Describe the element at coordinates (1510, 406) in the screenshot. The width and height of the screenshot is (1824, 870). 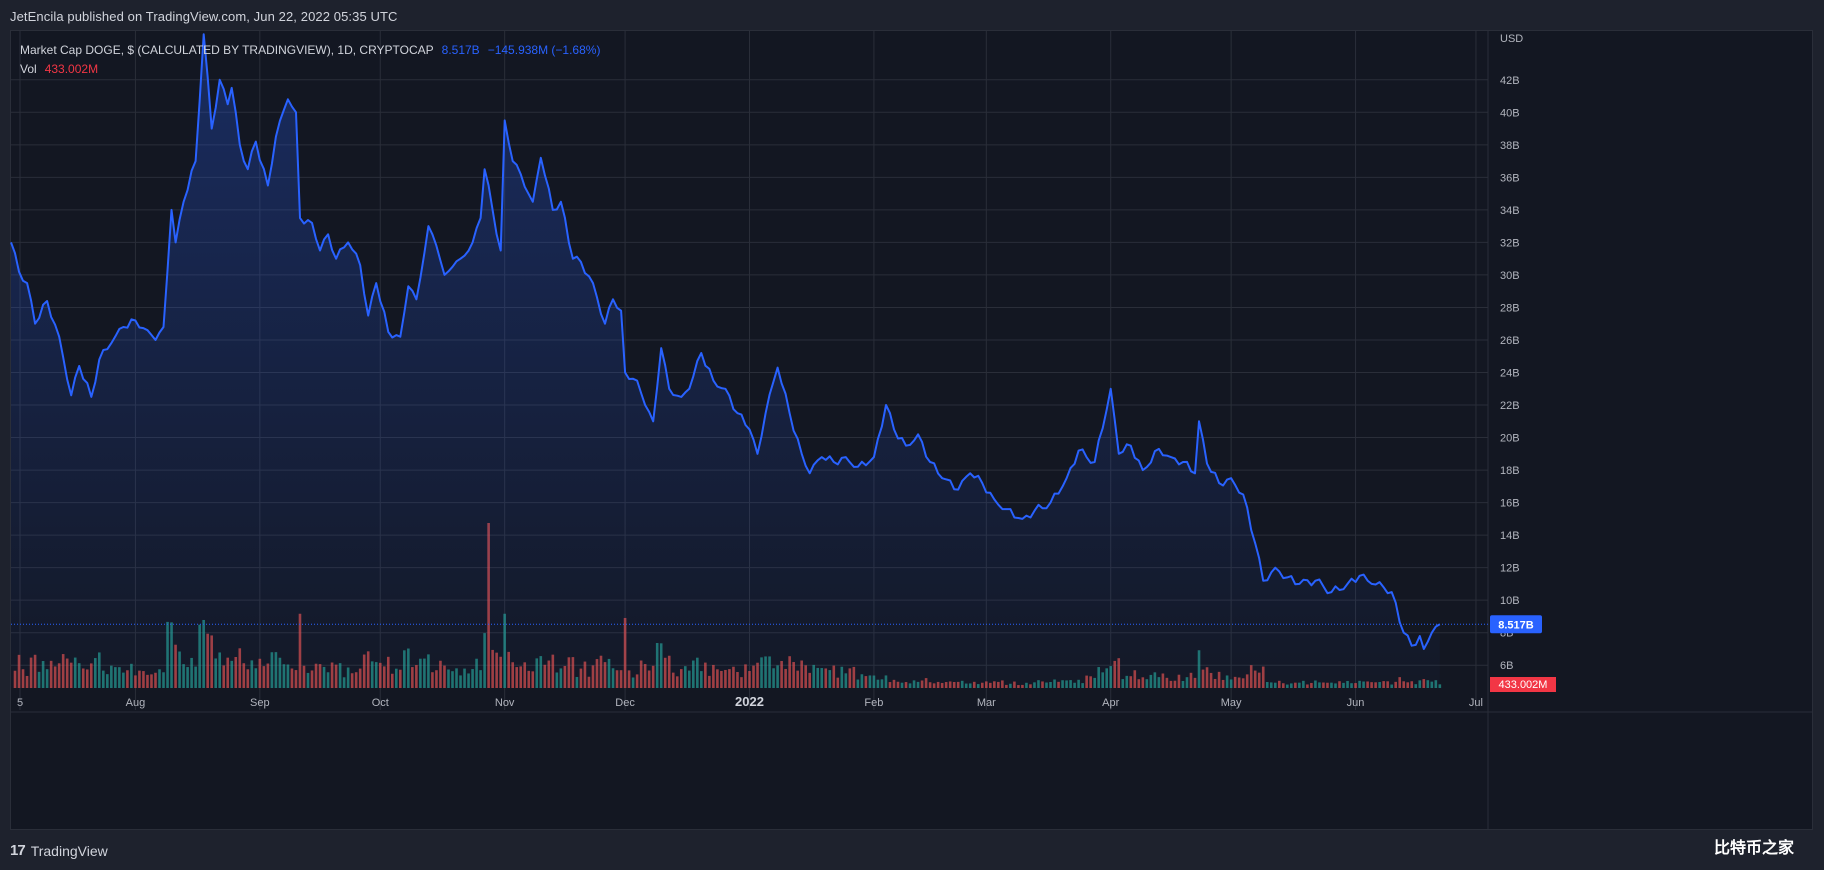
I see `y-tick-label: 22B` at that location.